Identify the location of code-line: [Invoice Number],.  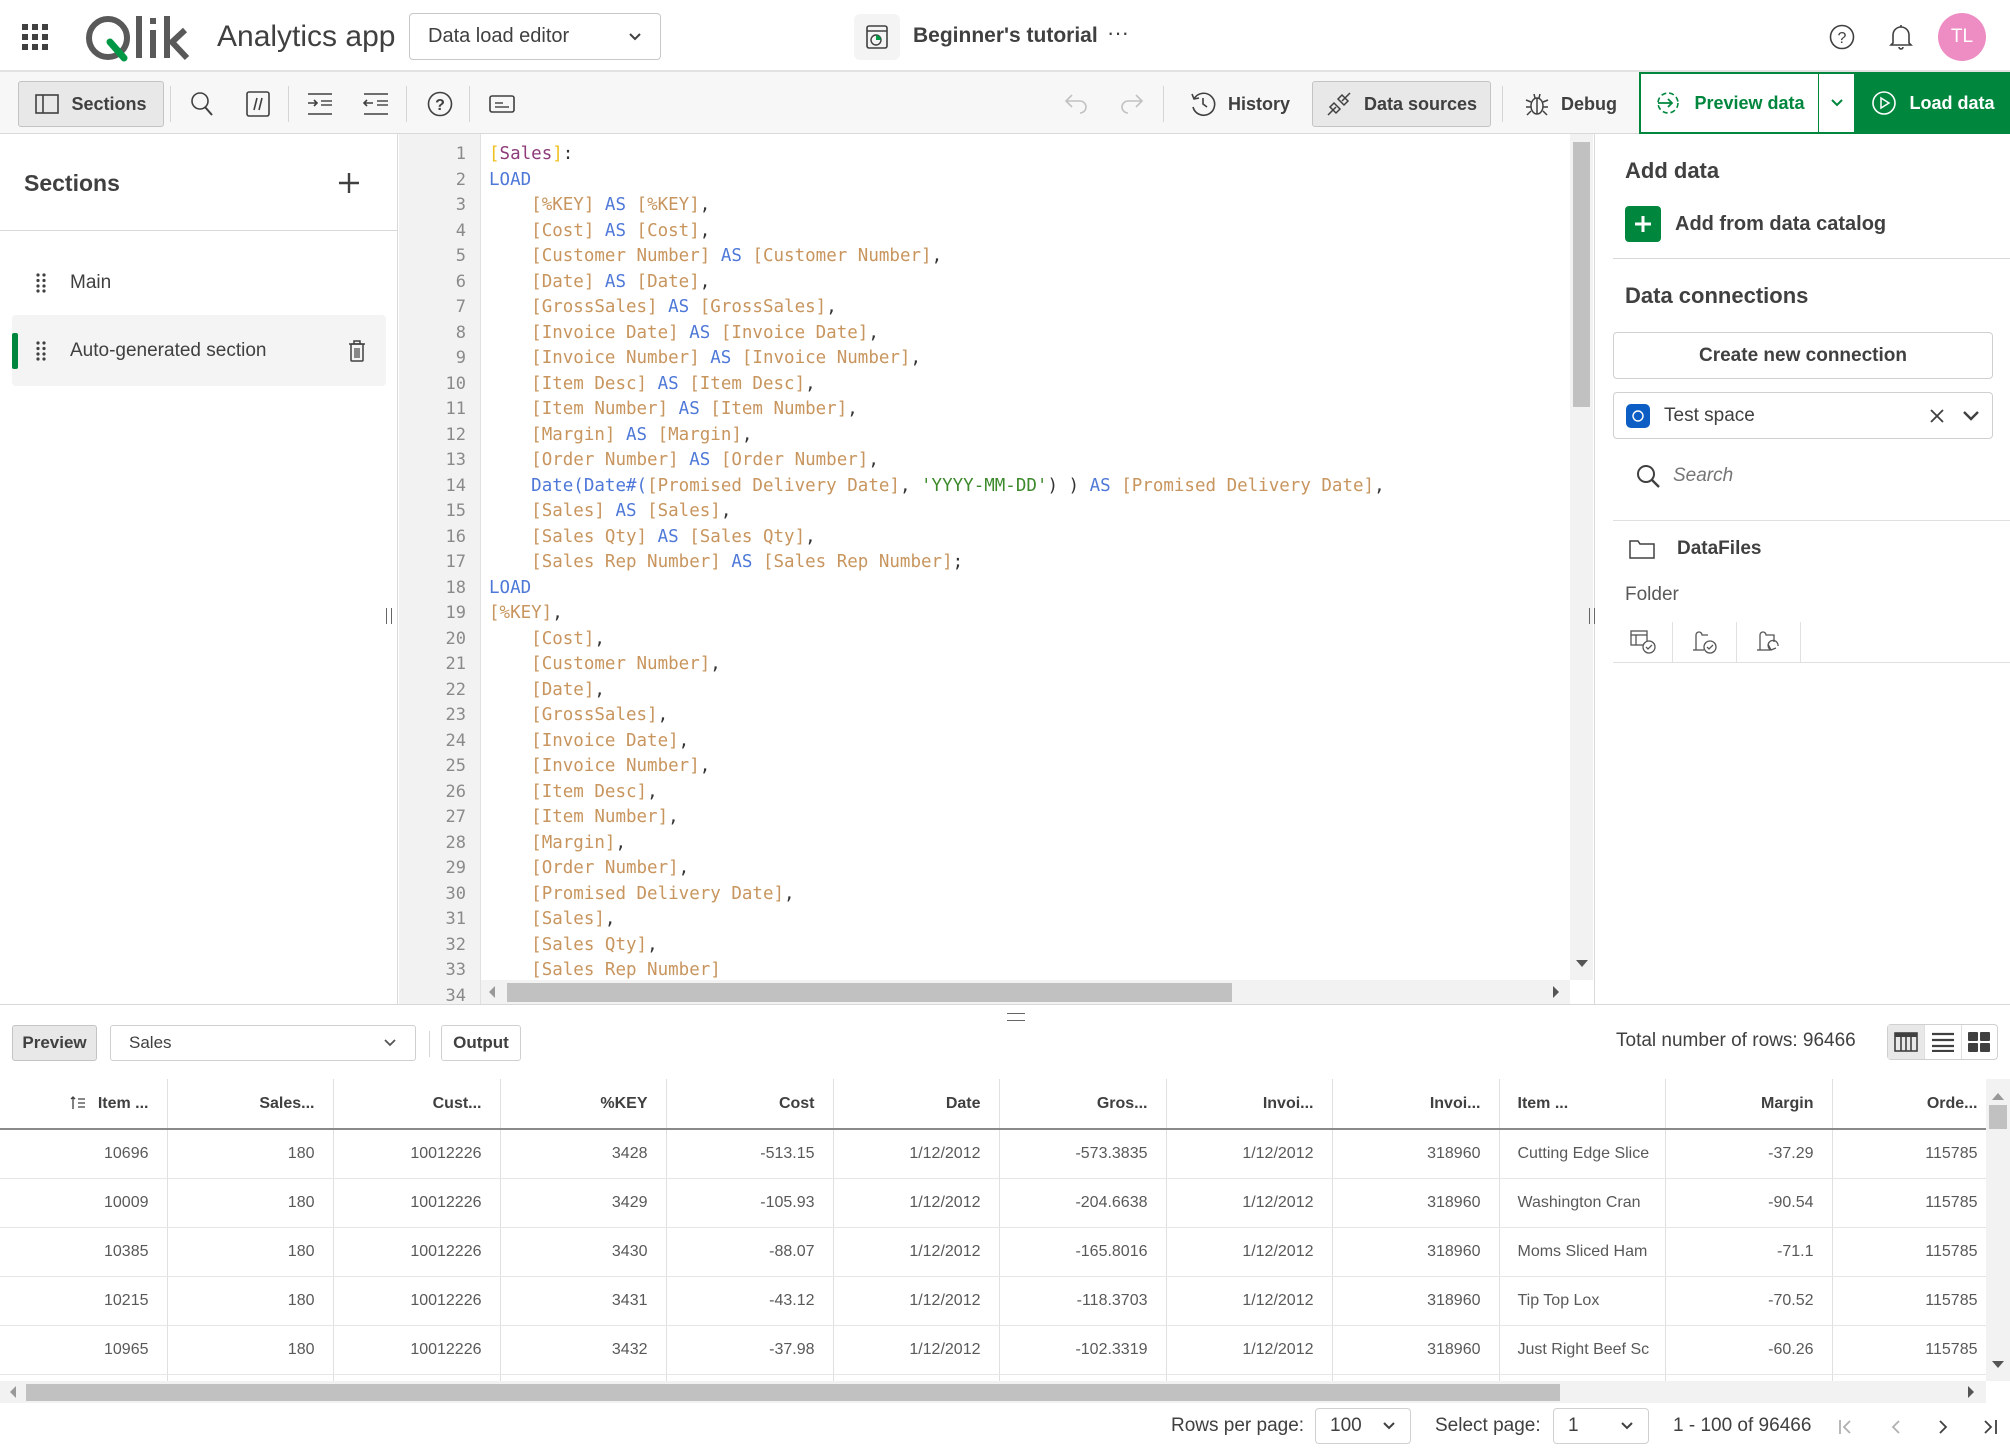
(599, 766).